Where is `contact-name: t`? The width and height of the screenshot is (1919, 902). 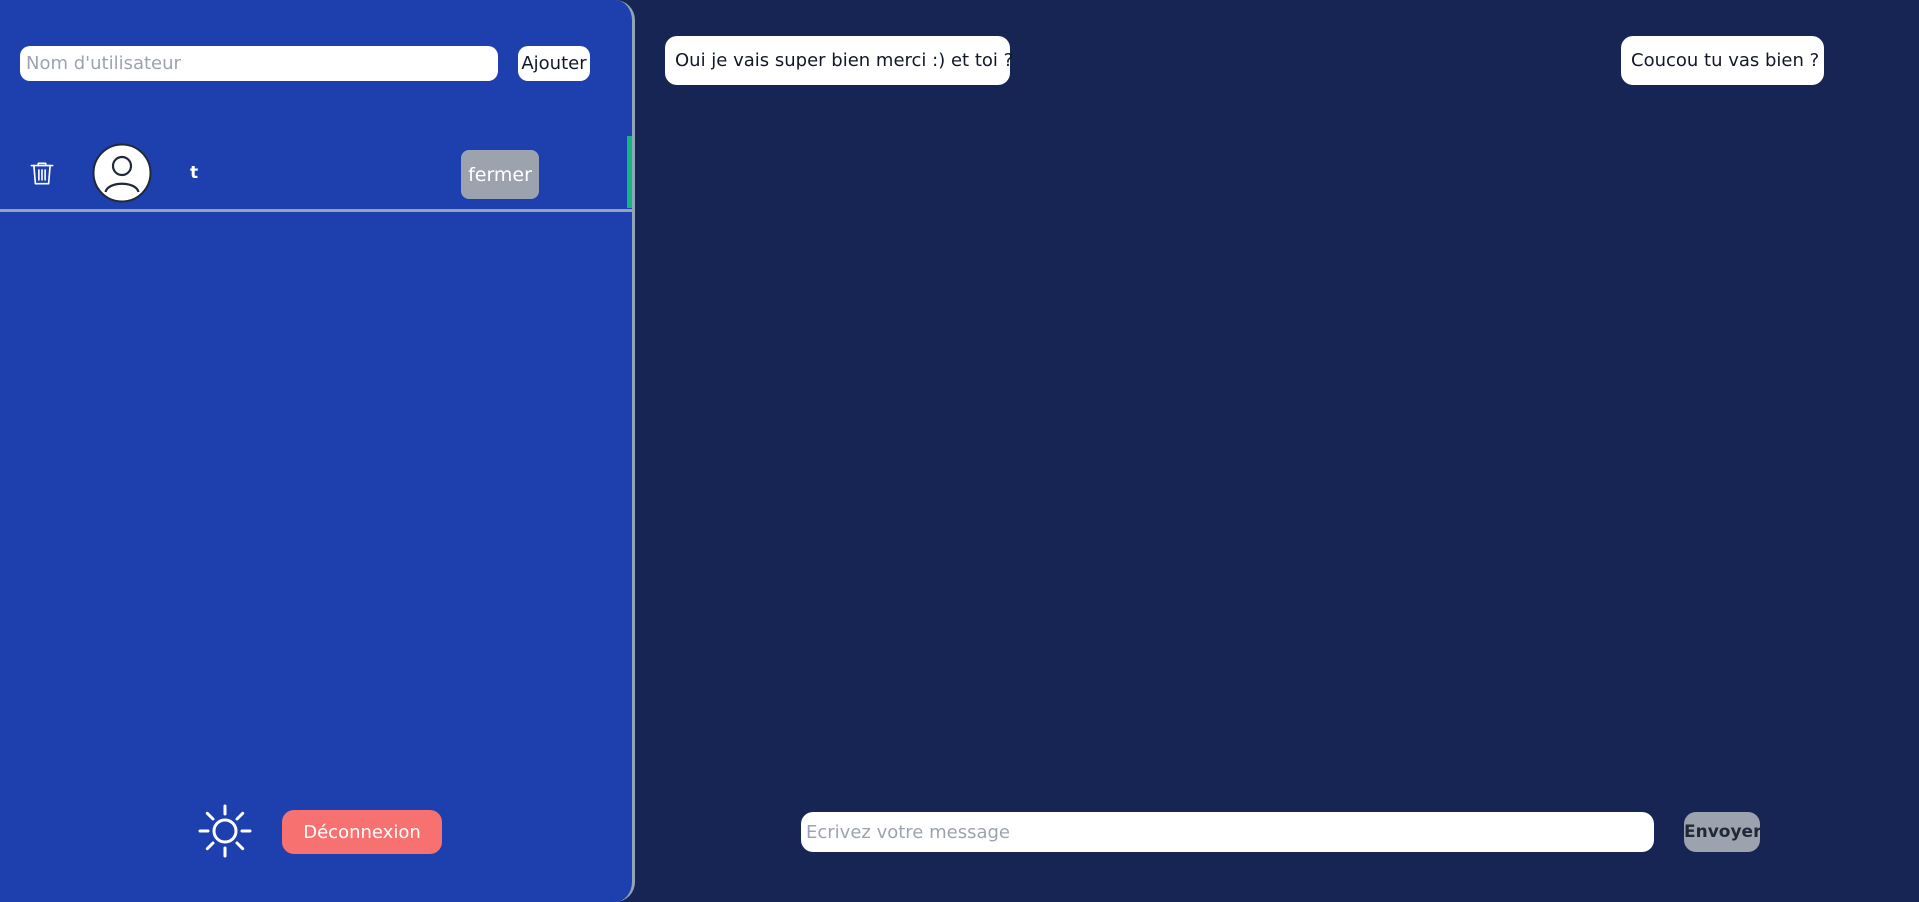
contact-name: t is located at coordinates (194, 173).